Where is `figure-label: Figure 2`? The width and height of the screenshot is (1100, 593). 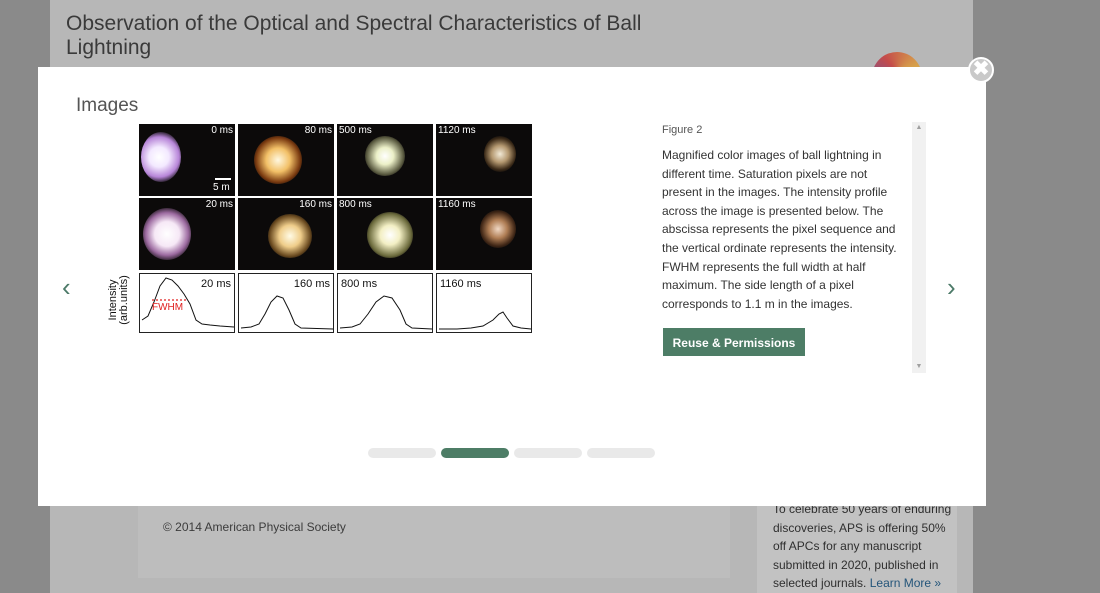
figure-label: Figure 2 is located at coordinates (682, 130).